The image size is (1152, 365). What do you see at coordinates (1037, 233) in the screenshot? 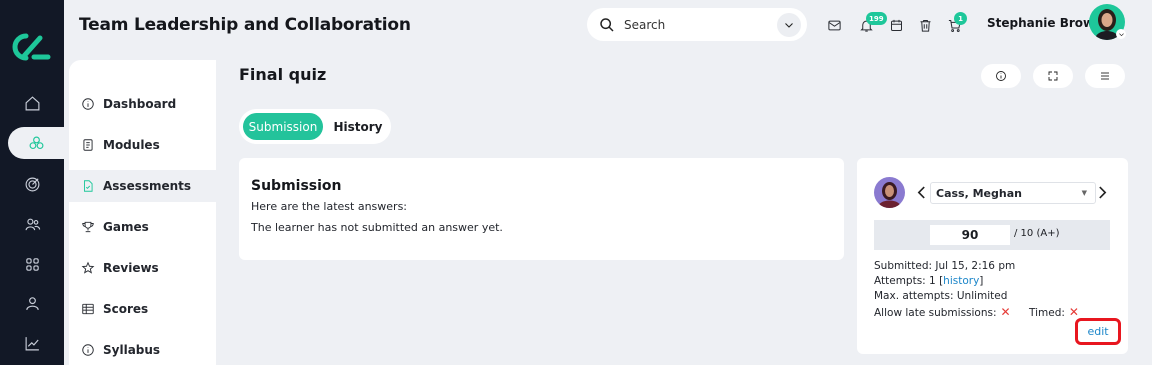
I see `grade-max: / 10 (A+)` at bounding box center [1037, 233].